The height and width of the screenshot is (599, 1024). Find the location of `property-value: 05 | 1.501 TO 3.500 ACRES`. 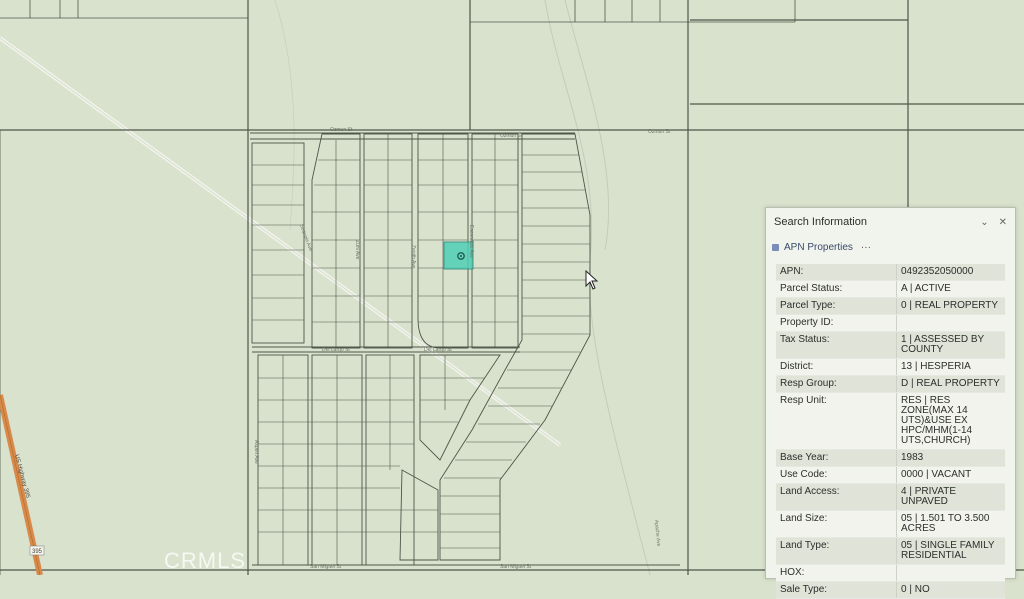

property-value: 05 | 1.501 TO 3.500 ACRES is located at coordinates (945, 523).